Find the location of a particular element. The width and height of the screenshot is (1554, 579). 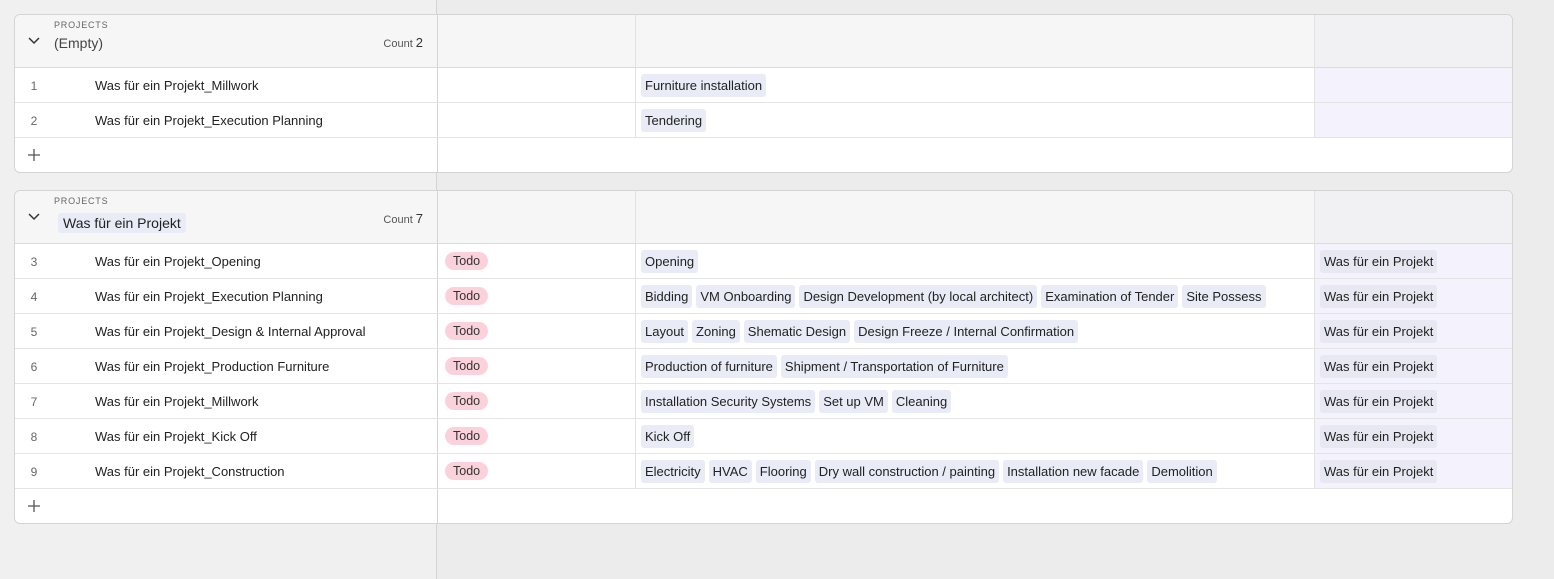

row-number: 8 is located at coordinates (34, 437).